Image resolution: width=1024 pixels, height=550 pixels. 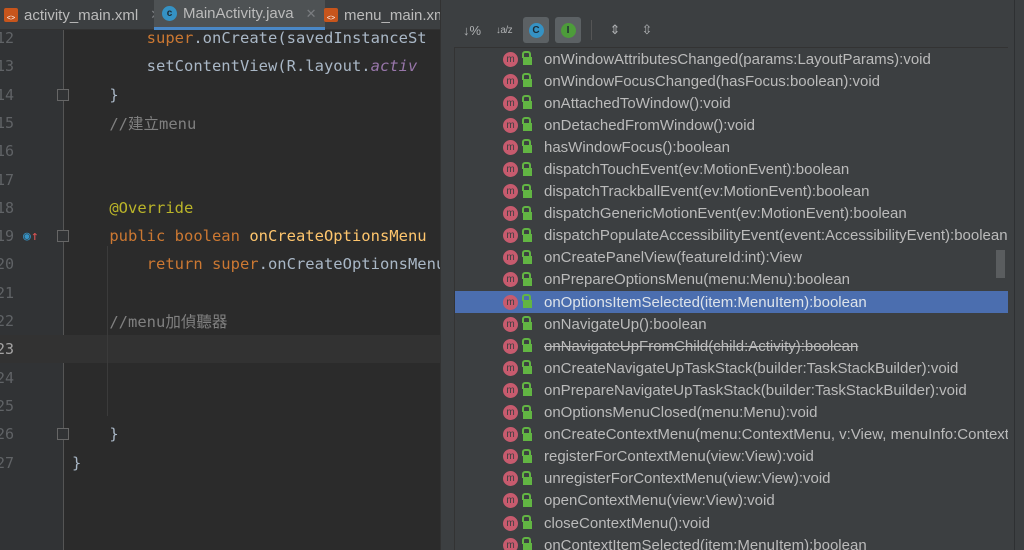 What do you see at coordinates (81, 15) in the screenshot?
I see `tab-label: activity_main.xml` at bounding box center [81, 15].